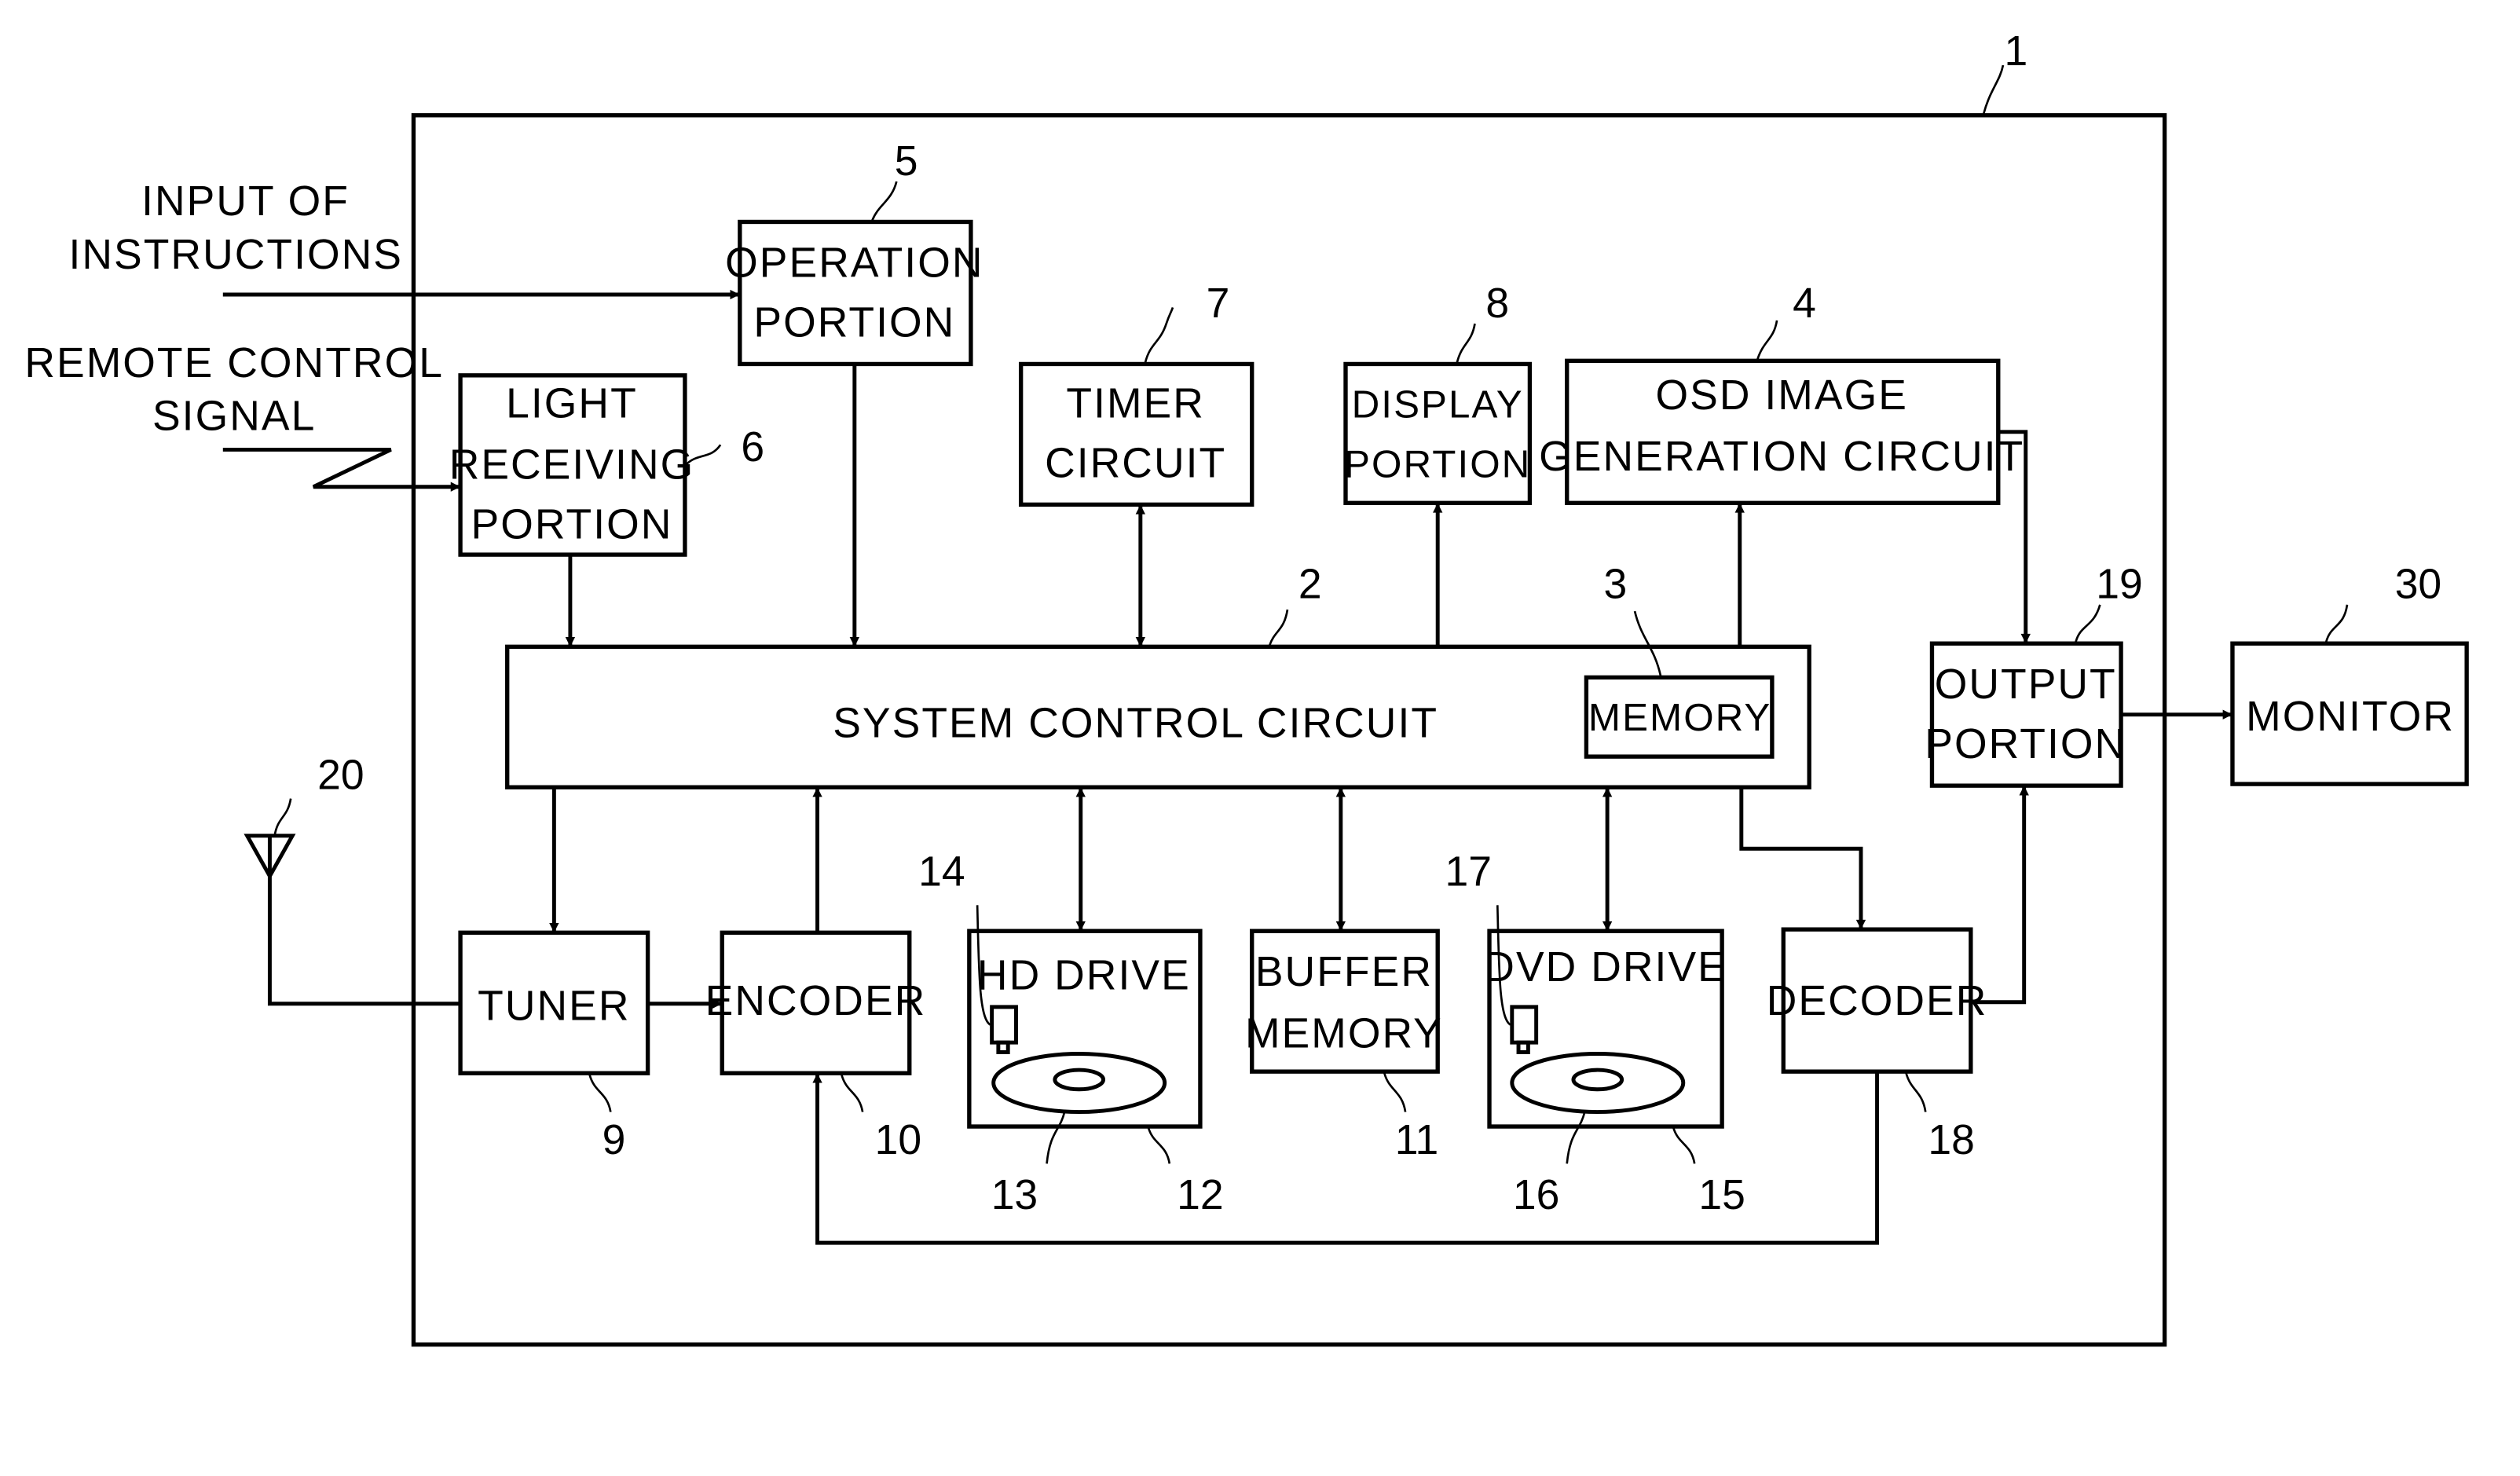 This screenshot has height=1476, width=2520. Describe the element at coordinates (234, 417) in the screenshot. I see `remote-signal-label-2: SIGNAL` at that location.